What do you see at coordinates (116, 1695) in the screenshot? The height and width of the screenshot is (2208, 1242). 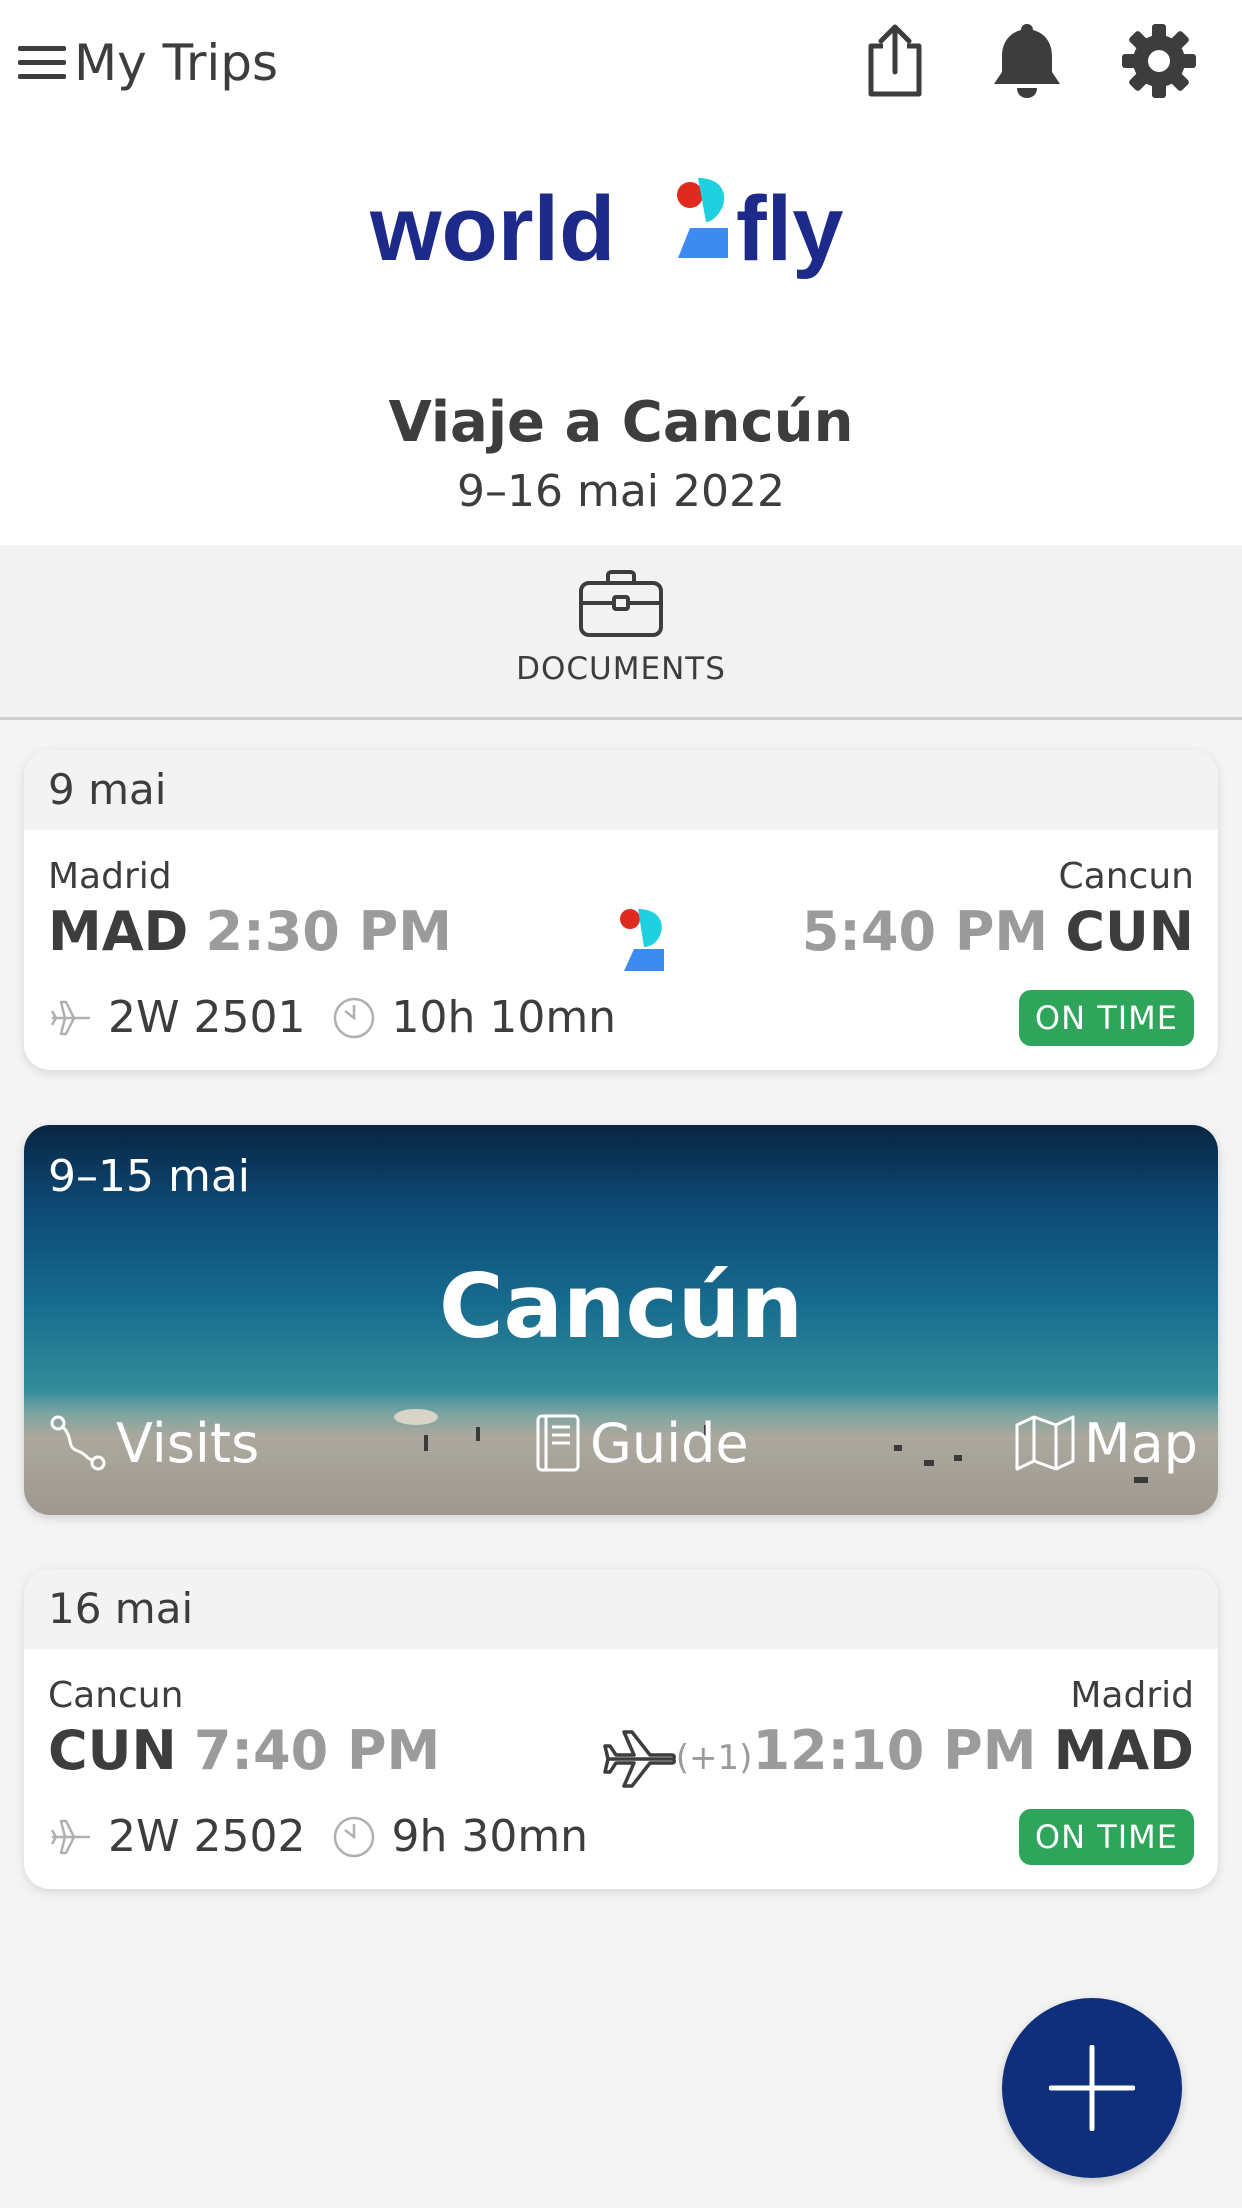 I see `origin-city: Cancun` at bounding box center [116, 1695].